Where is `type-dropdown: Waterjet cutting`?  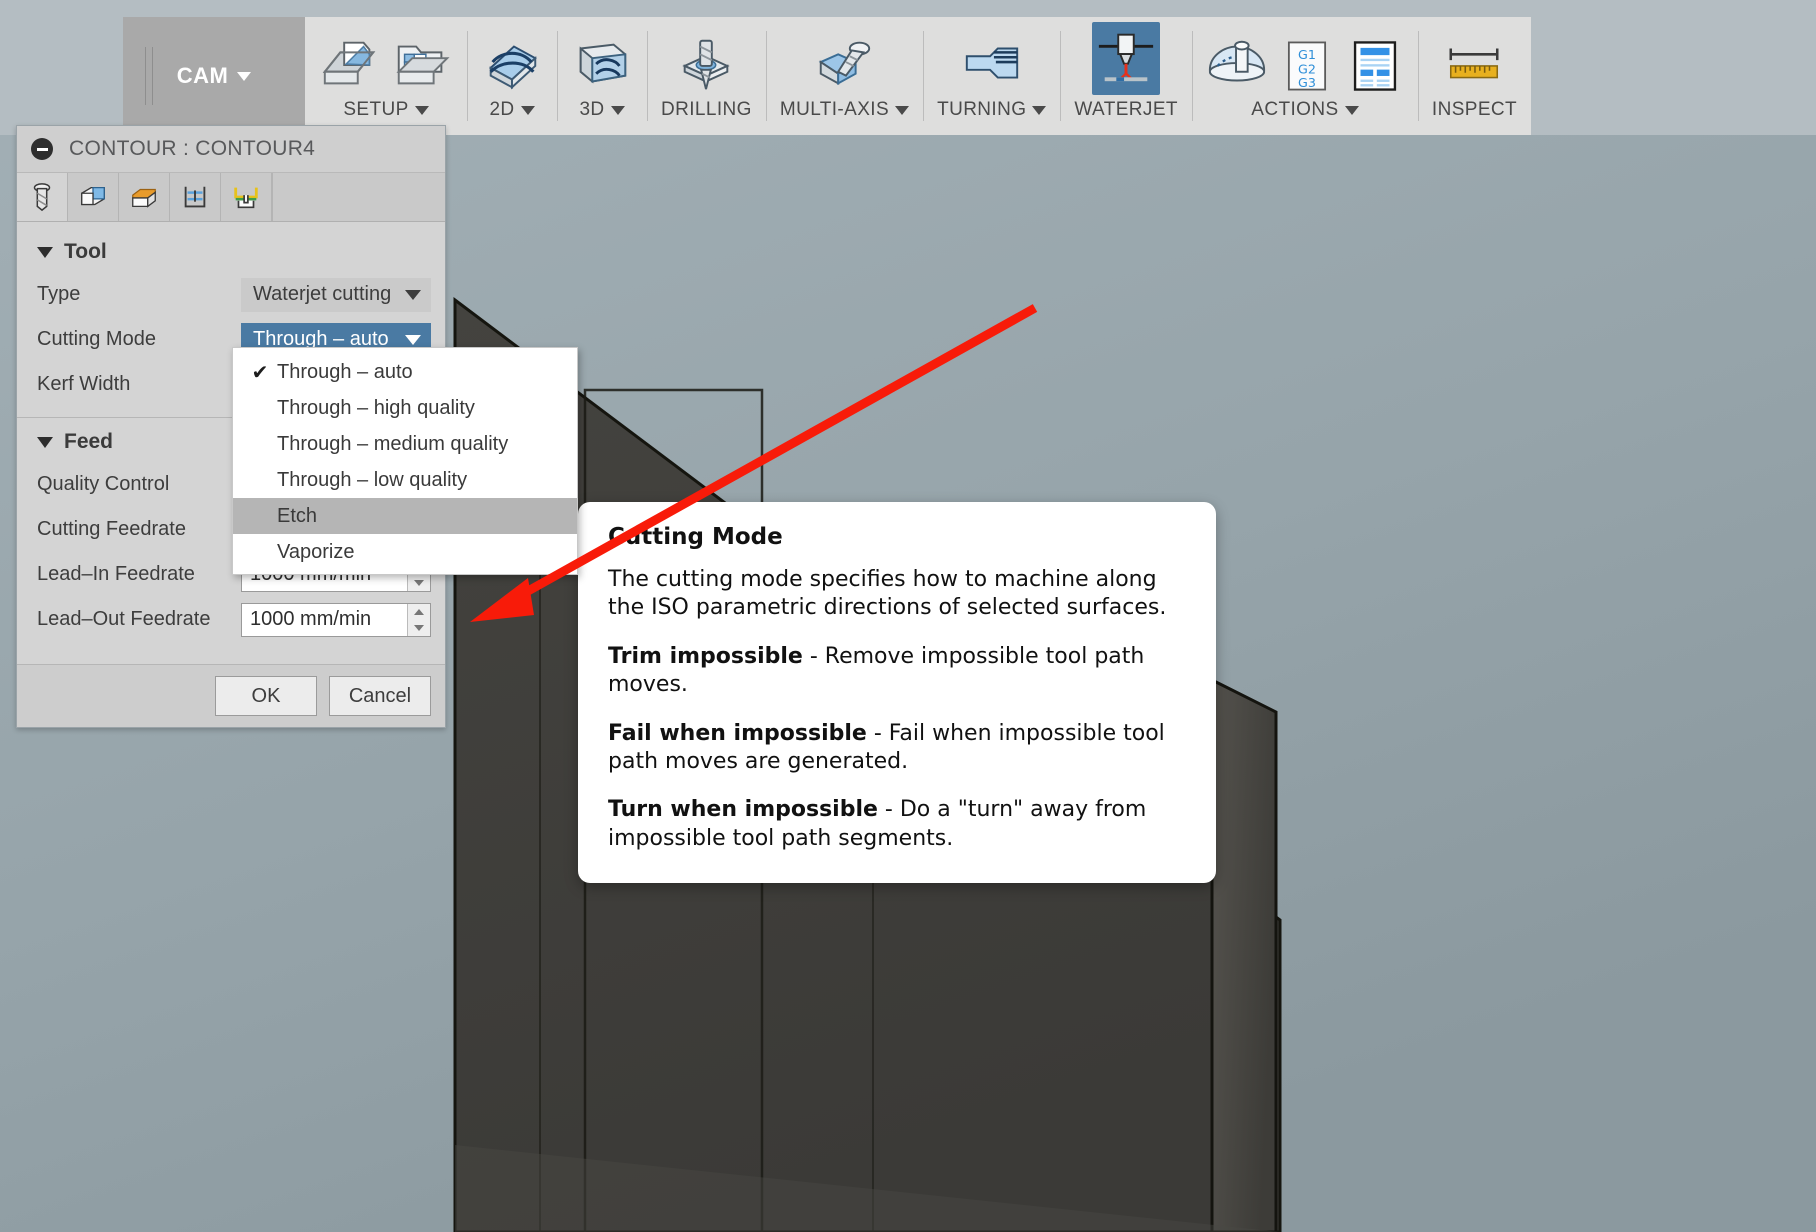 type-dropdown: Waterjet cutting is located at coordinates (336, 294).